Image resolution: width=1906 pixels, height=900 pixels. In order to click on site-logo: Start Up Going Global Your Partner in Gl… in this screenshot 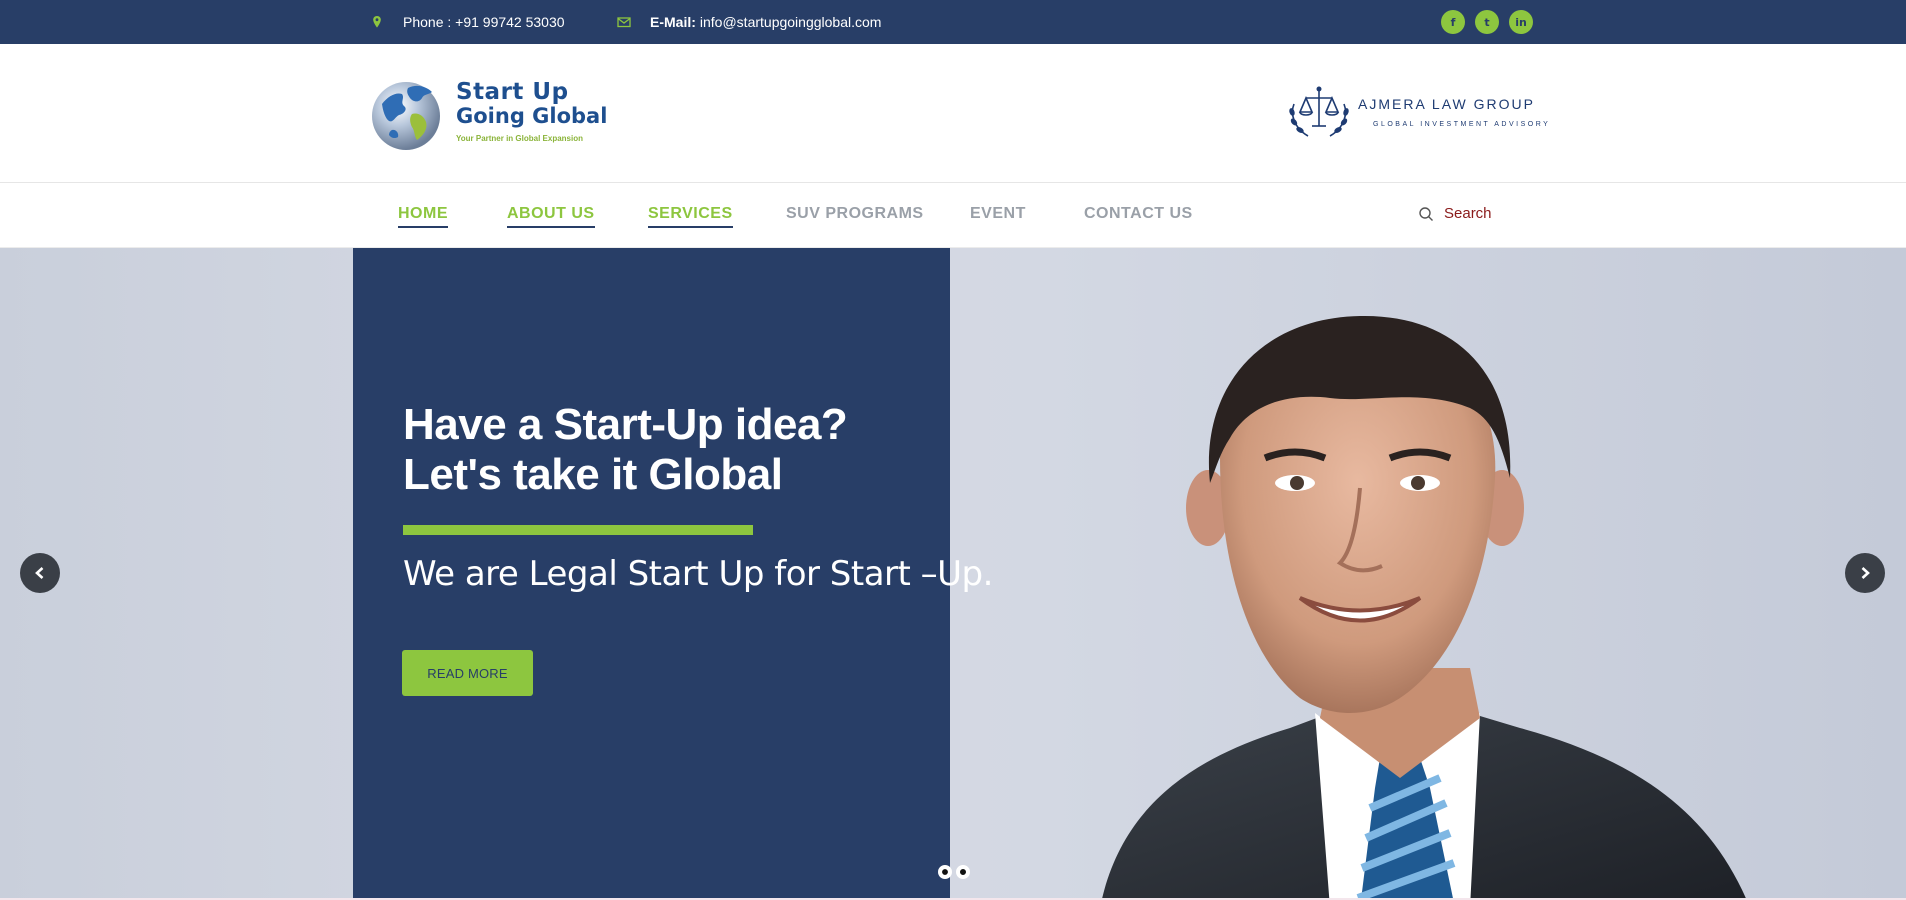, I will do `click(488, 114)`.